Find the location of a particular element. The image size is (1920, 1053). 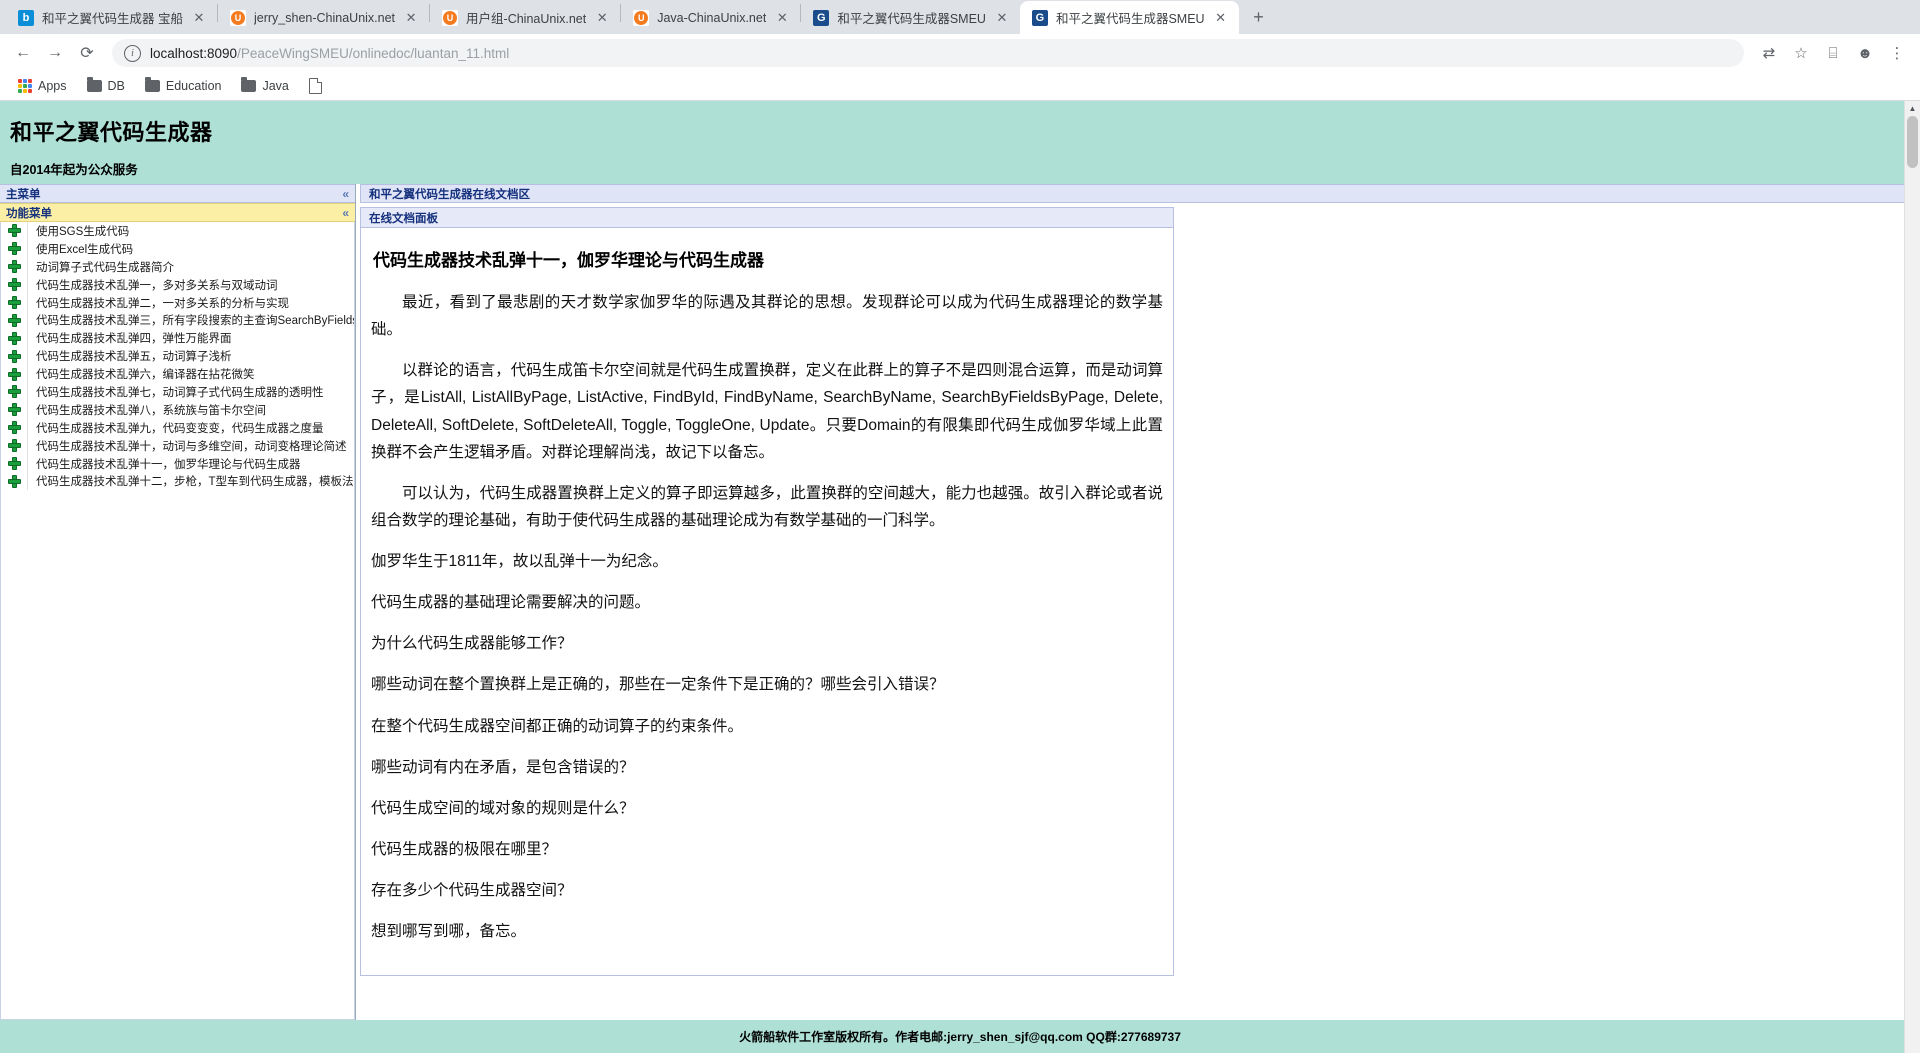

chevron-expand-icon: « is located at coordinates (345, 213).